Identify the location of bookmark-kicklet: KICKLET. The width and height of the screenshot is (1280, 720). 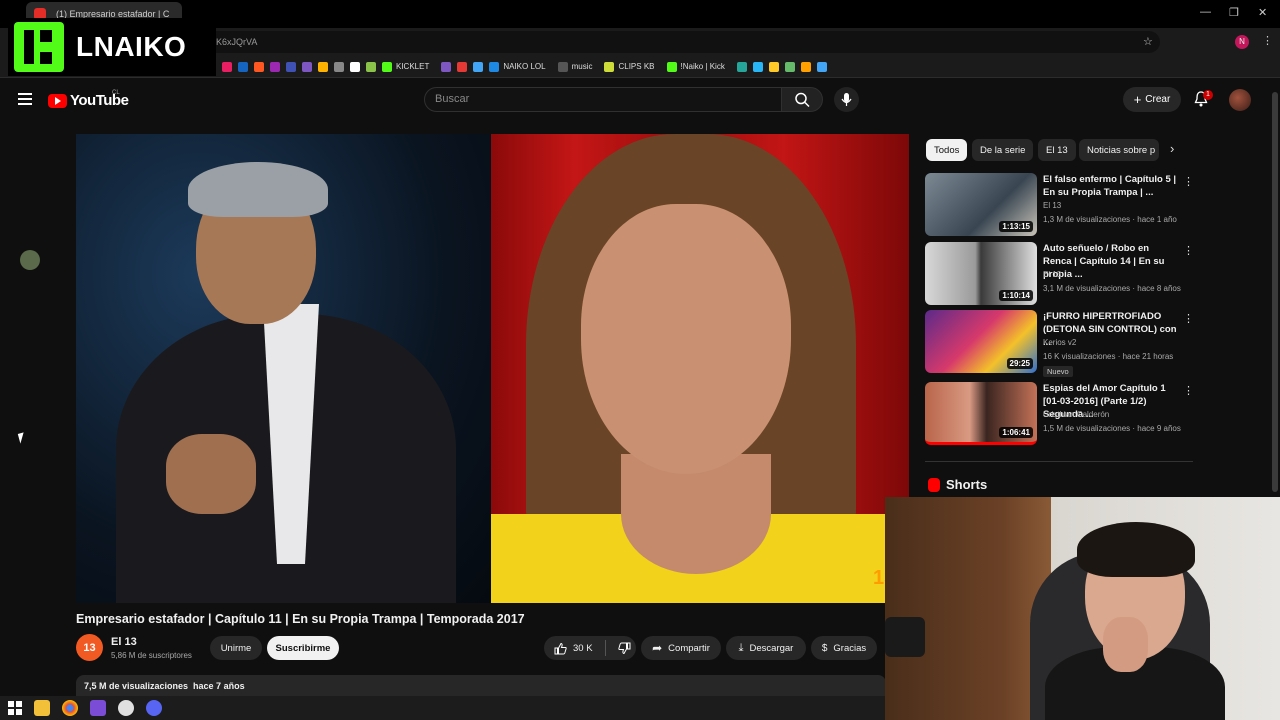
(405, 66).